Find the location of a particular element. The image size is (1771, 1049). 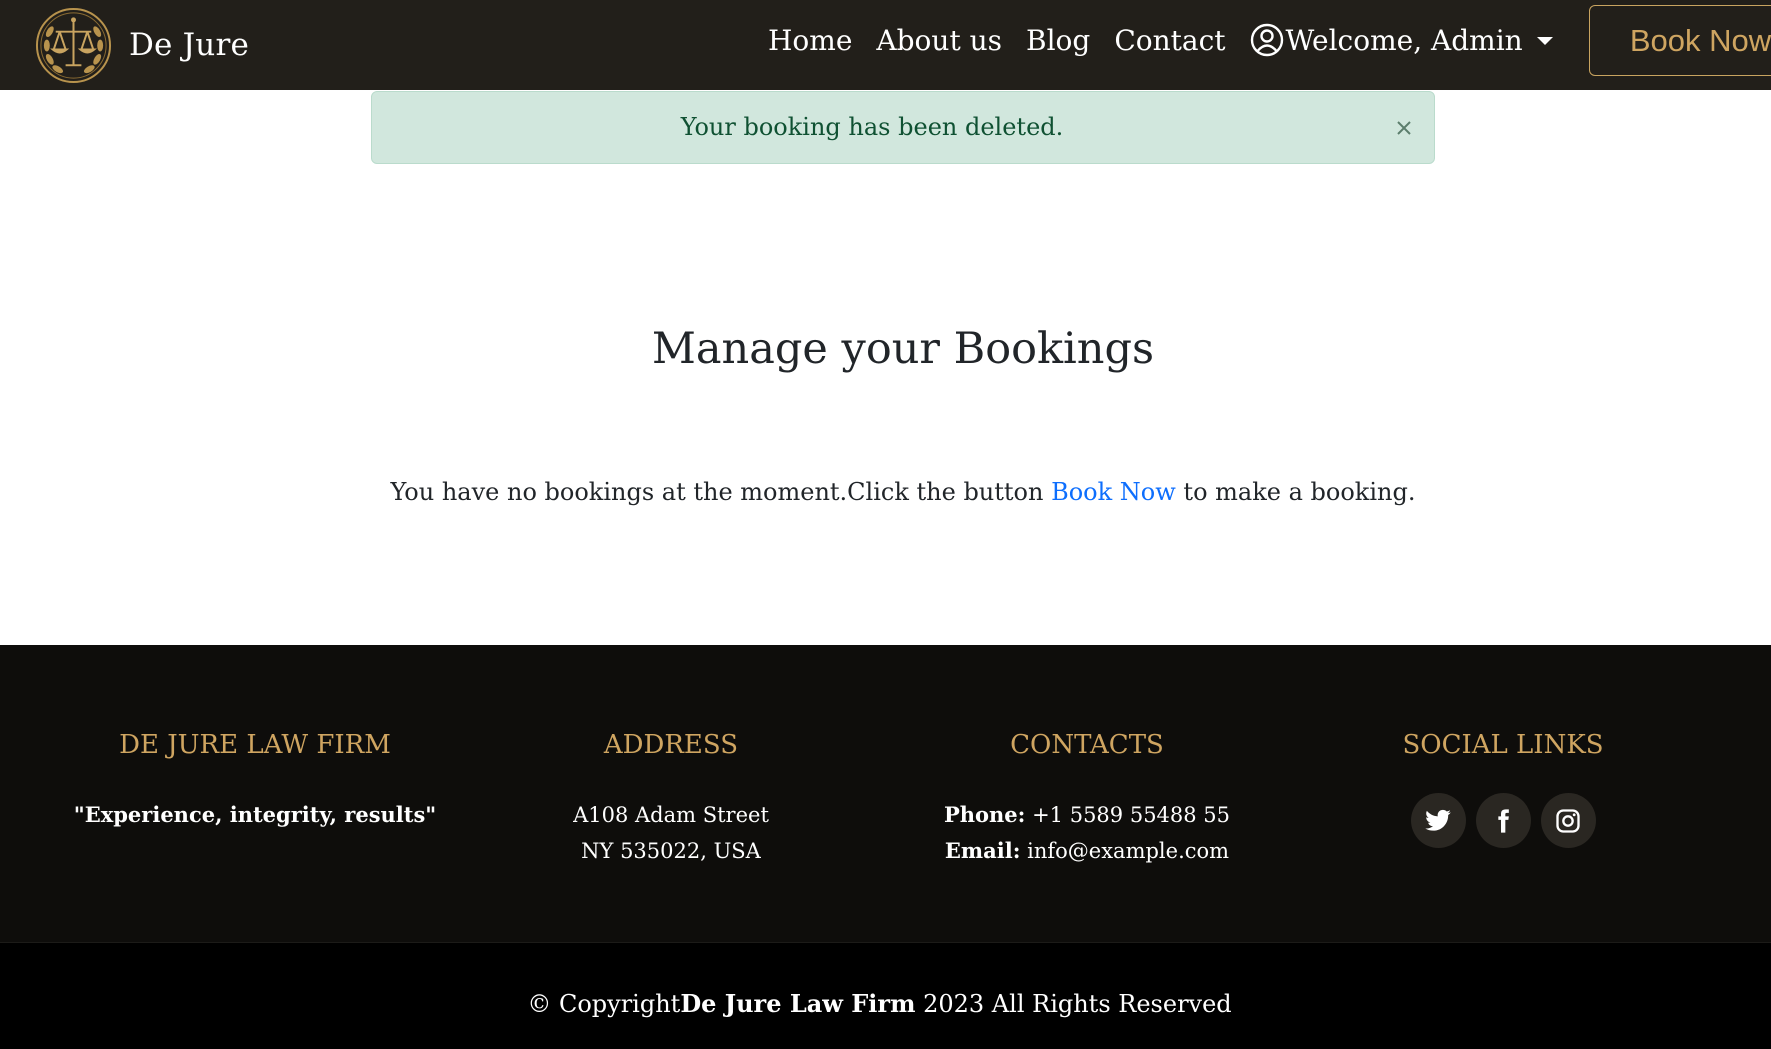

facebook-icon is located at coordinates (1503, 820).